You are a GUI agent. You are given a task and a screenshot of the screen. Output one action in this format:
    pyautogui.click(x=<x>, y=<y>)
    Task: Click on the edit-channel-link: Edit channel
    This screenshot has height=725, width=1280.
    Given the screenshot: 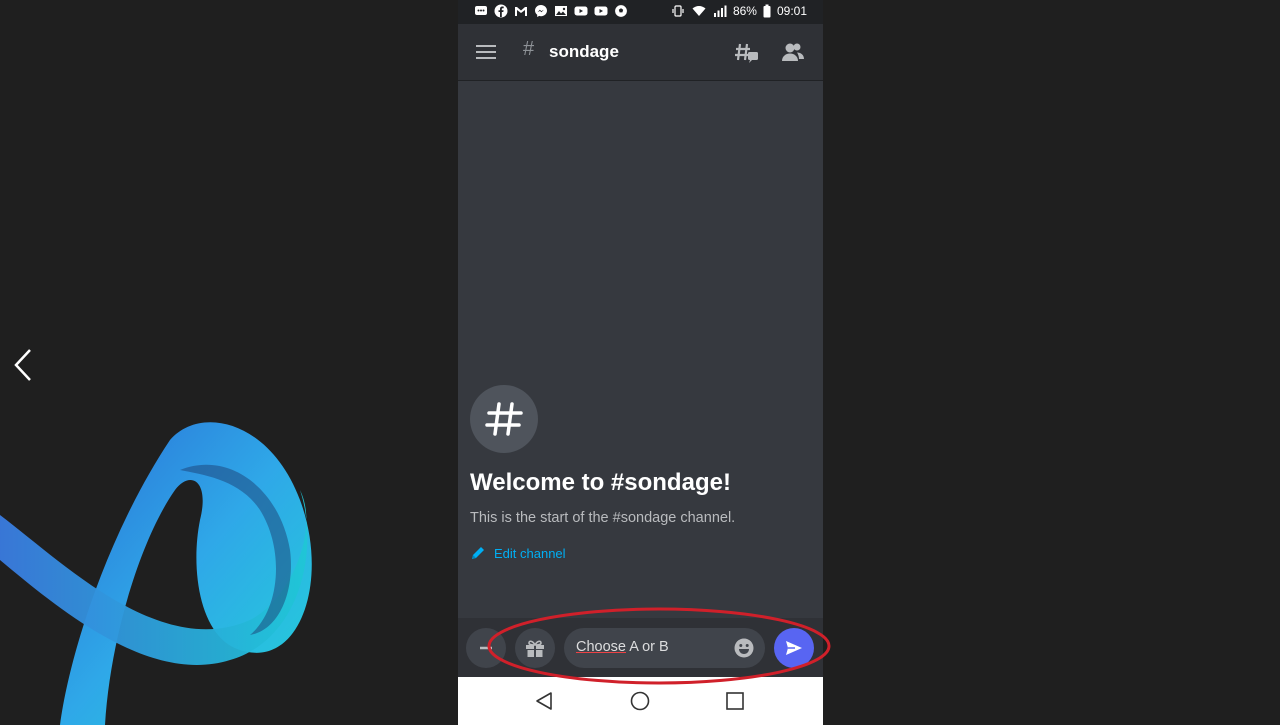 What is the action you would take?
    pyautogui.click(x=518, y=553)
    